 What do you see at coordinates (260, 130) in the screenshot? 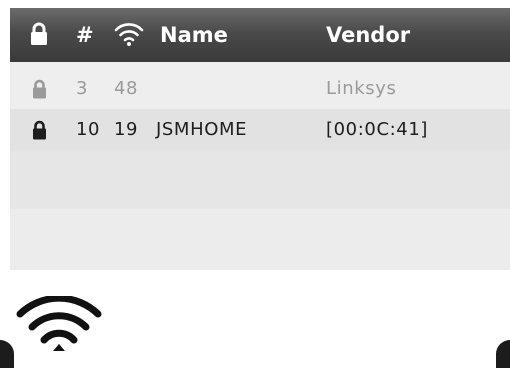
I see `table-row-selected: 10 19 JSMHOME [00:0C:41]` at bounding box center [260, 130].